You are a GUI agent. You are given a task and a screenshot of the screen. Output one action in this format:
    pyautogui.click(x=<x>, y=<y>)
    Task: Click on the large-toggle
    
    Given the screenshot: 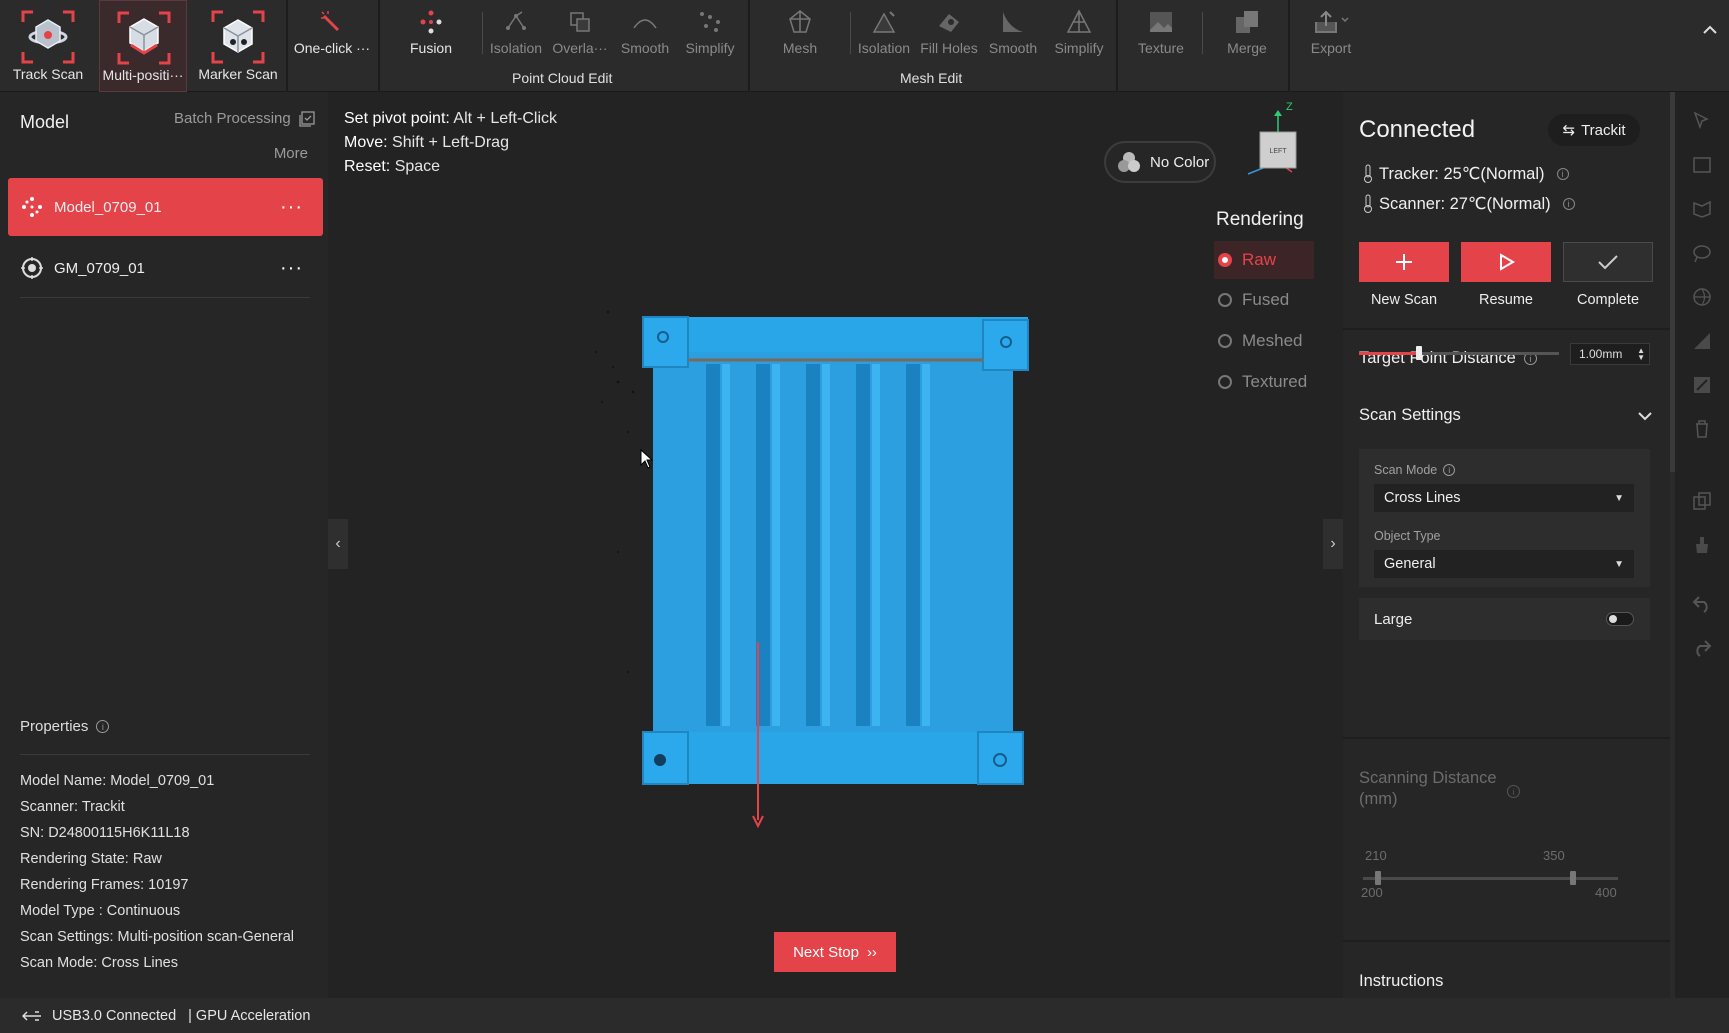 What is the action you would take?
    pyautogui.click(x=1620, y=619)
    